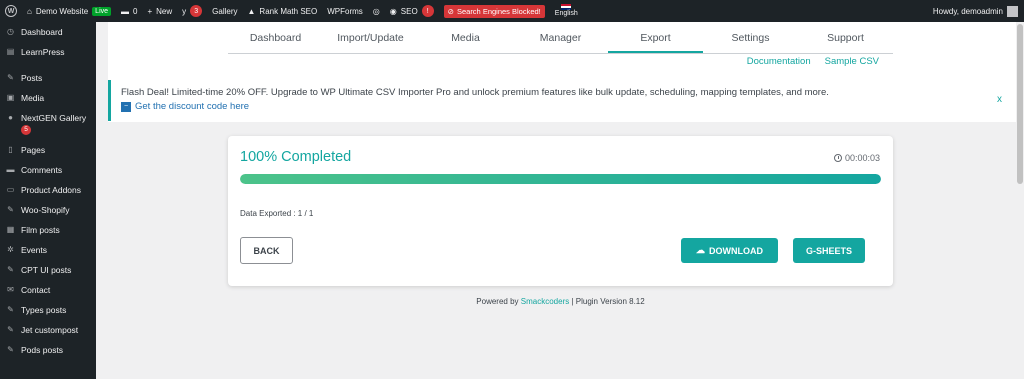 This screenshot has width=1024, height=379. I want to click on gsheets-button: G-SHEETS, so click(829, 250).